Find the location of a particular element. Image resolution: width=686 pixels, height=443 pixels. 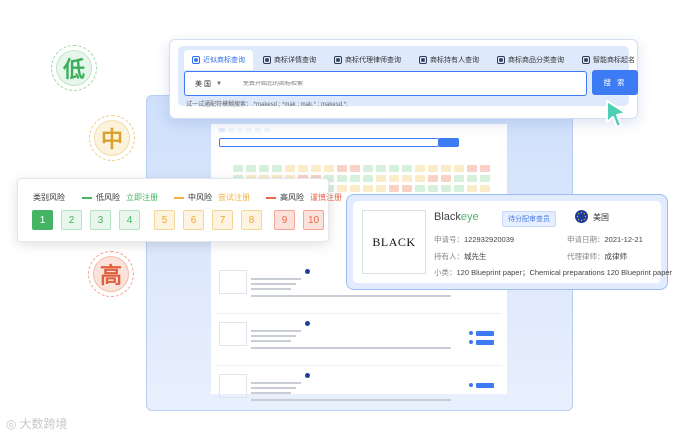

risk-class-box: 7 is located at coordinates (222, 220).